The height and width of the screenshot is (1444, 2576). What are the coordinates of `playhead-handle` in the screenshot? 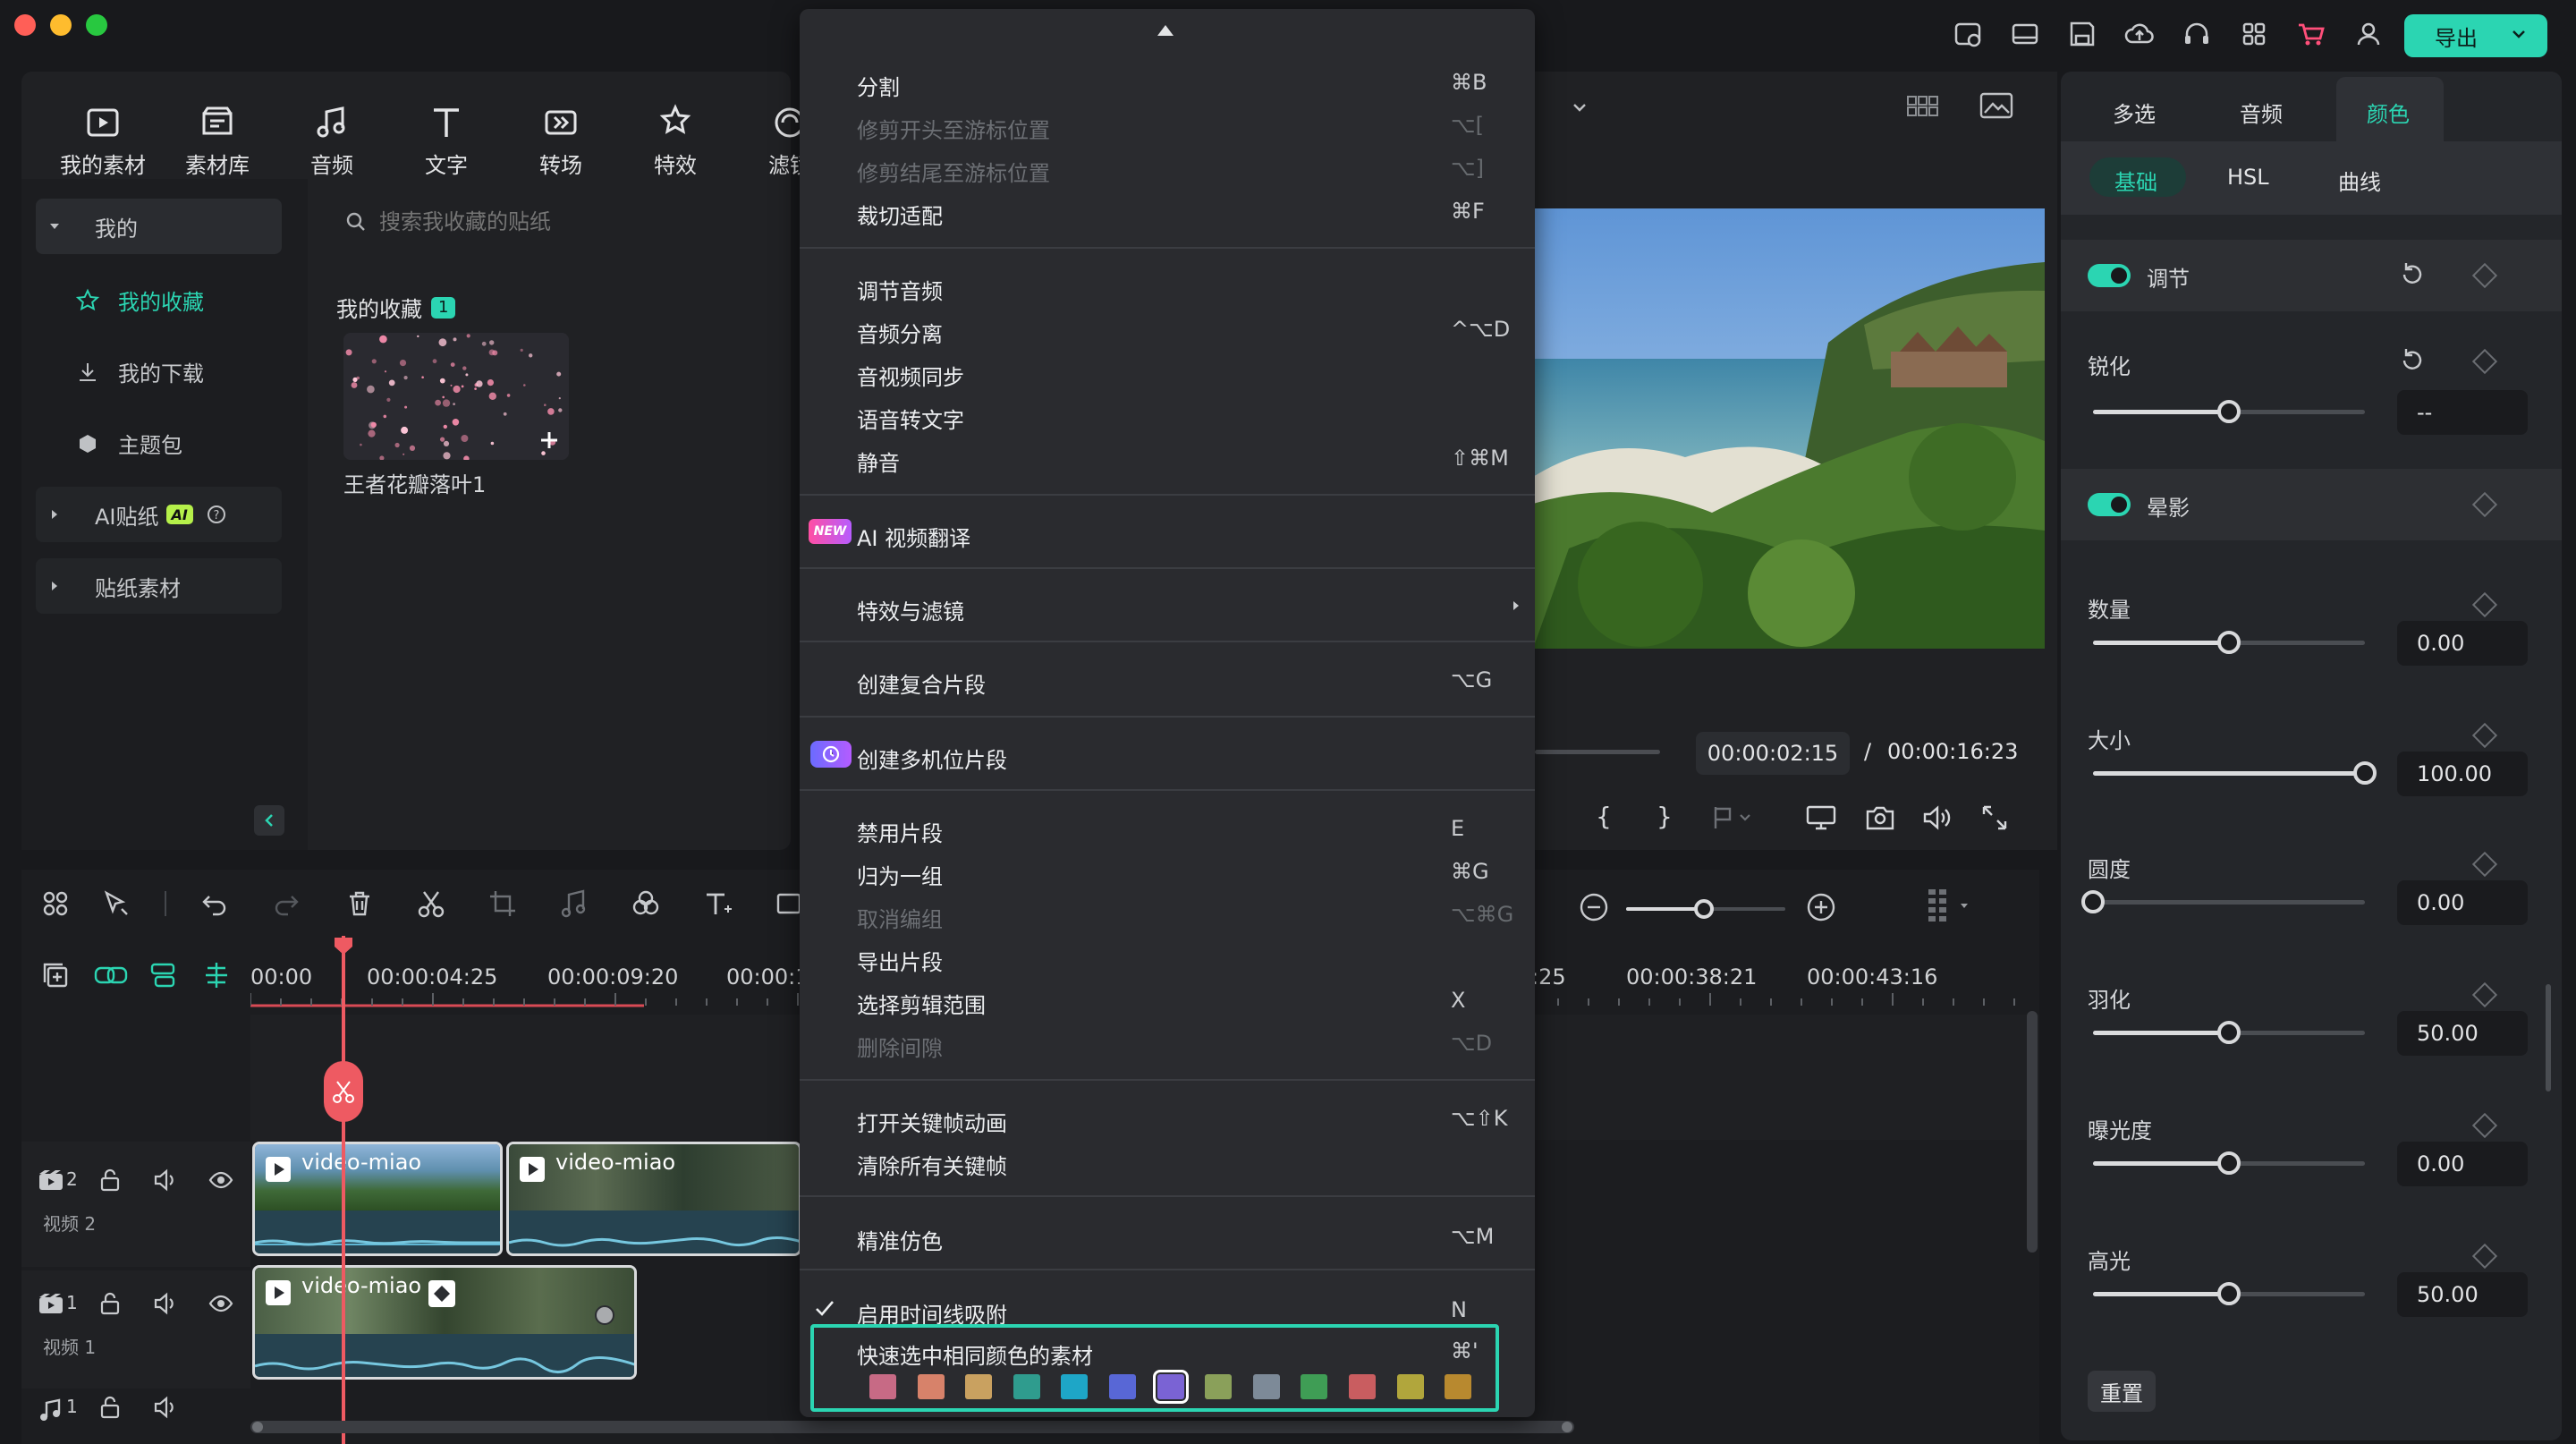 It's located at (343, 946).